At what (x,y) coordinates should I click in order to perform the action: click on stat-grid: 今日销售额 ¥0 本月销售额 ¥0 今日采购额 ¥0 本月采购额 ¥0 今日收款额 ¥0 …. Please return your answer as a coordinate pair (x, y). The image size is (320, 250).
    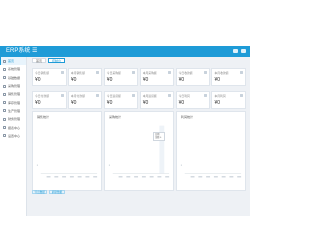
    Looking at the image, I should click on (139, 88).